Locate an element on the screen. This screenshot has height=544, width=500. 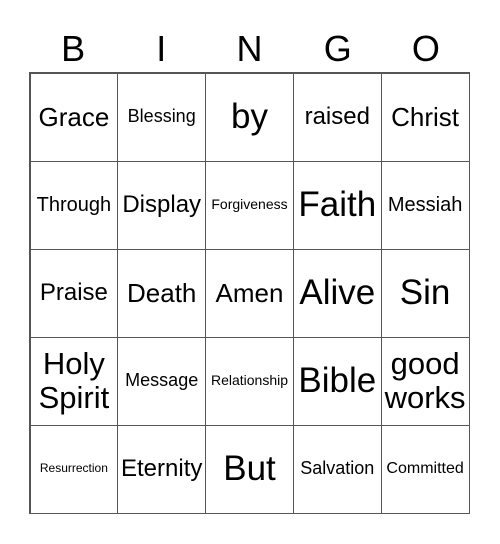
bingo-cell: Relationship is located at coordinates (249, 381).